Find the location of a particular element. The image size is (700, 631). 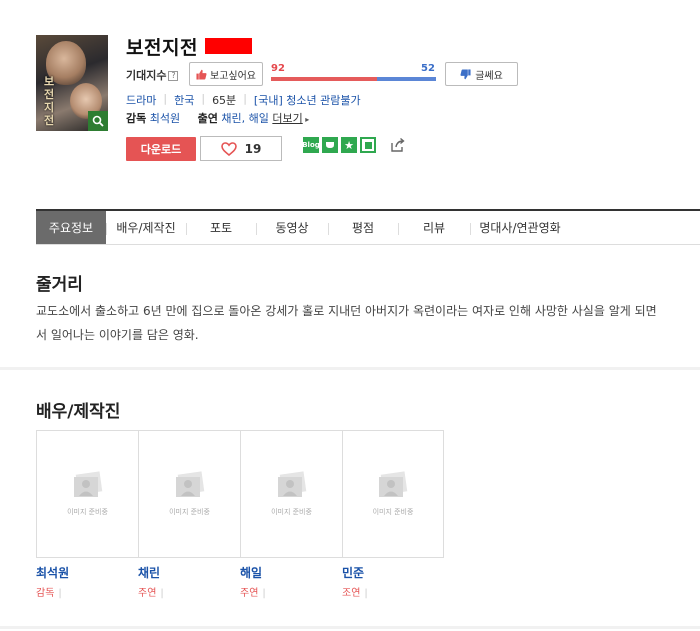

cast-link: 채린, 해일 is located at coordinates (244, 118).